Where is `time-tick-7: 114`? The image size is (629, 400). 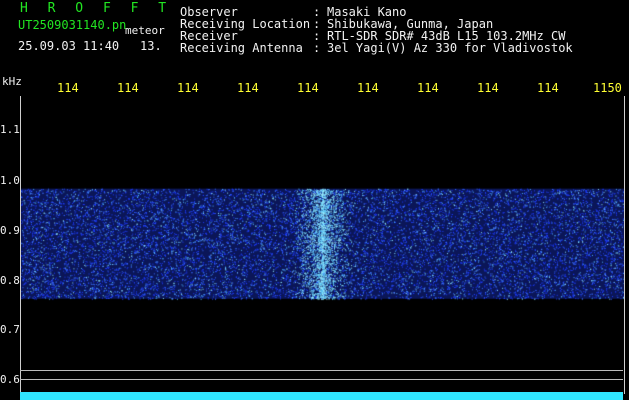
time-tick-7: 114 is located at coordinates (428, 88).